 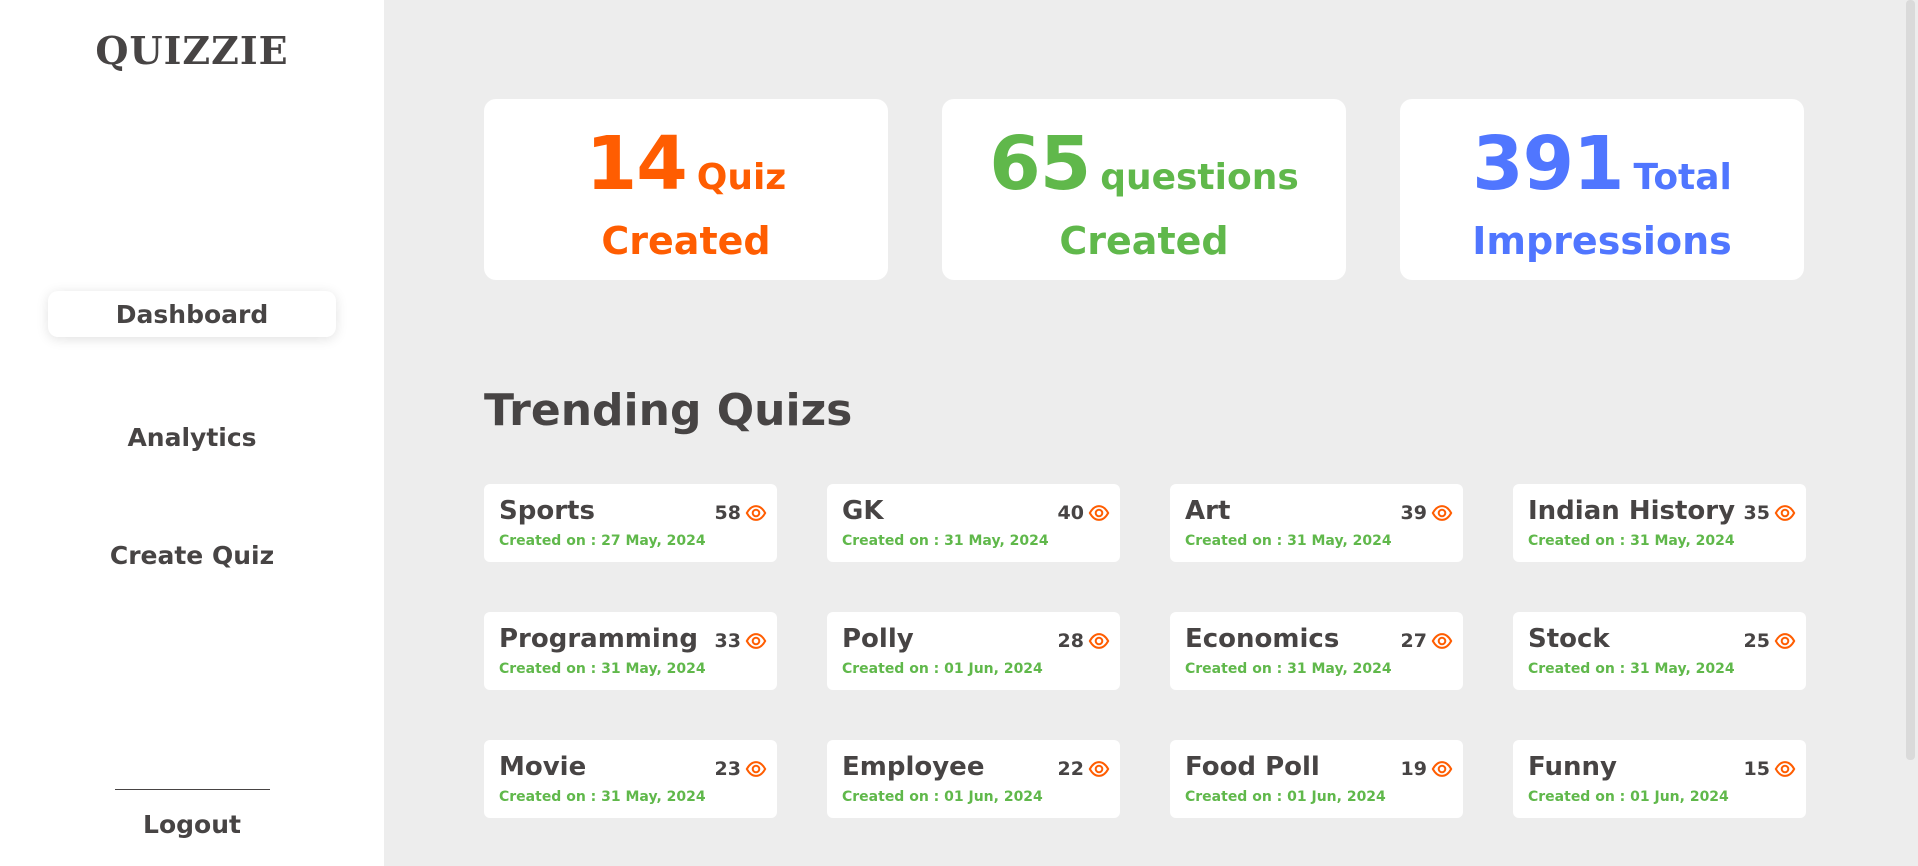 I want to click on quiz-view-count: 39, so click(x=1413, y=513).